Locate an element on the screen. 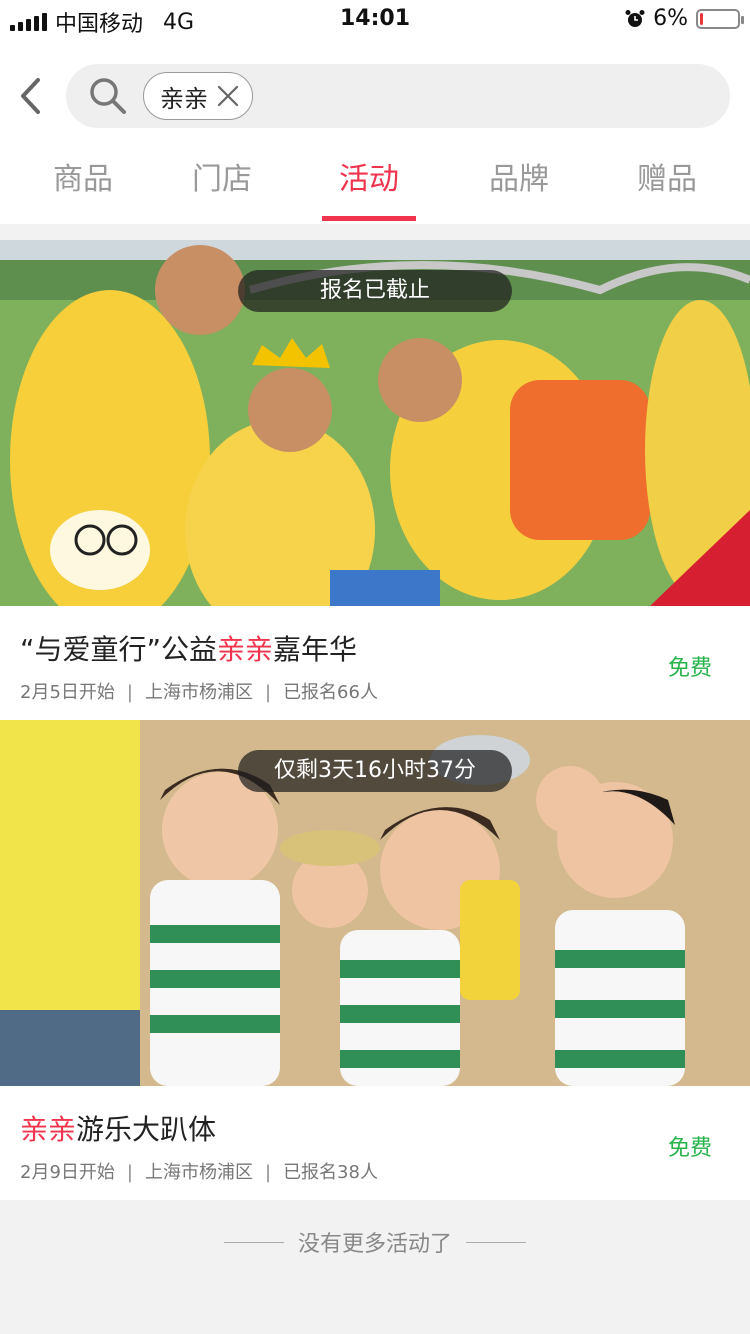 This screenshot has height=1334, width=750. battery-icon is located at coordinates (720, 18).